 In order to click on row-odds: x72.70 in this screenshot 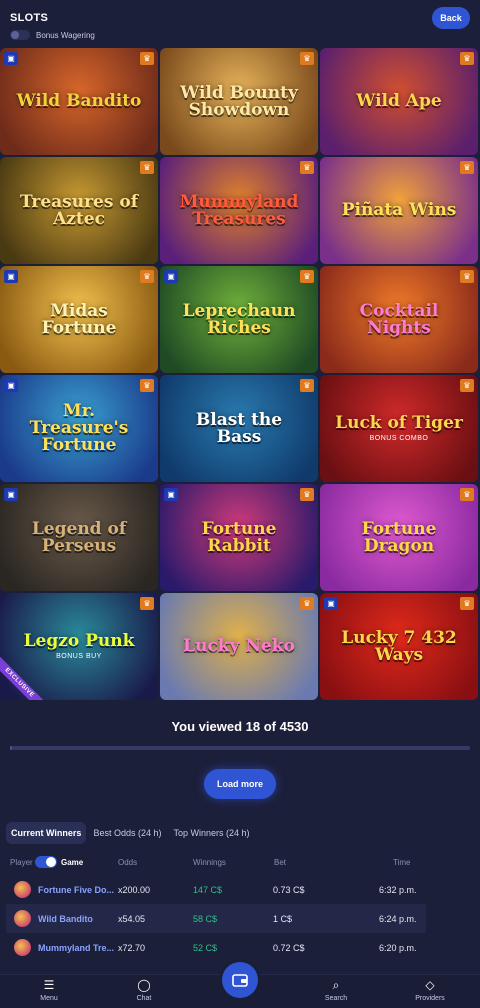, I will do `click(132, 948)`.